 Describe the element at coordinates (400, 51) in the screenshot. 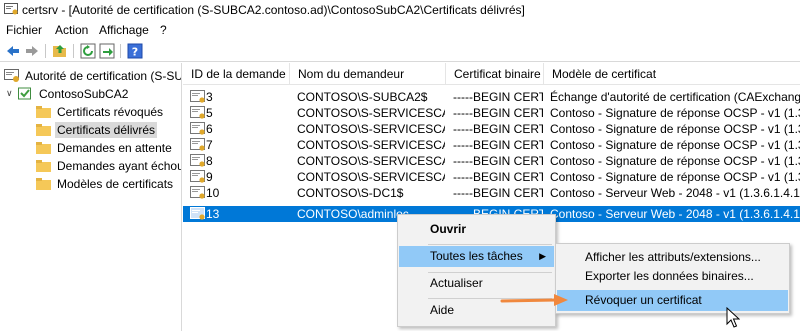

I see `toolbar: ?` at that location.